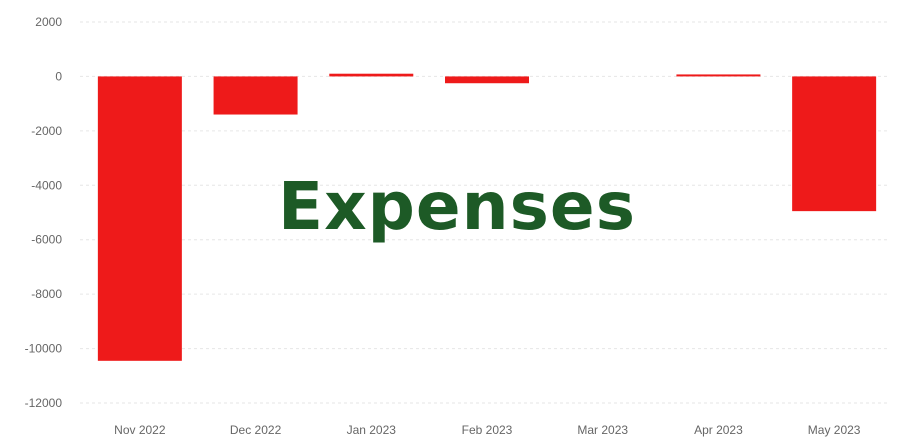 Image resolution: width=912 pixels, height=442 pixels. What do you see at coordinates (58, 76) in the screenshot?
I see `y-tick-label: 0` at bounding box center [58, 76].